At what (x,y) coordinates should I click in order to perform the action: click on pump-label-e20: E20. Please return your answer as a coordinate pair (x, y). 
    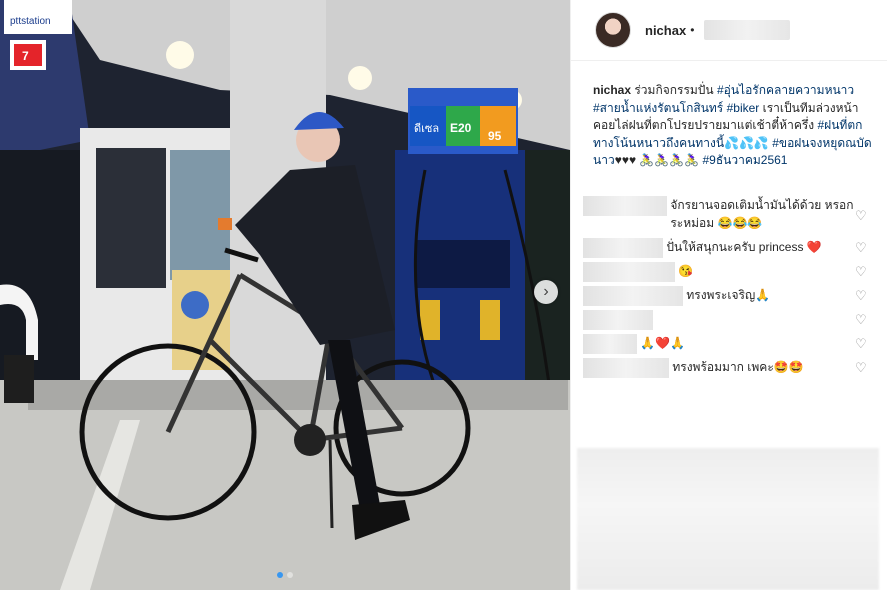
    Looking at the image, I should click on (461, 128).